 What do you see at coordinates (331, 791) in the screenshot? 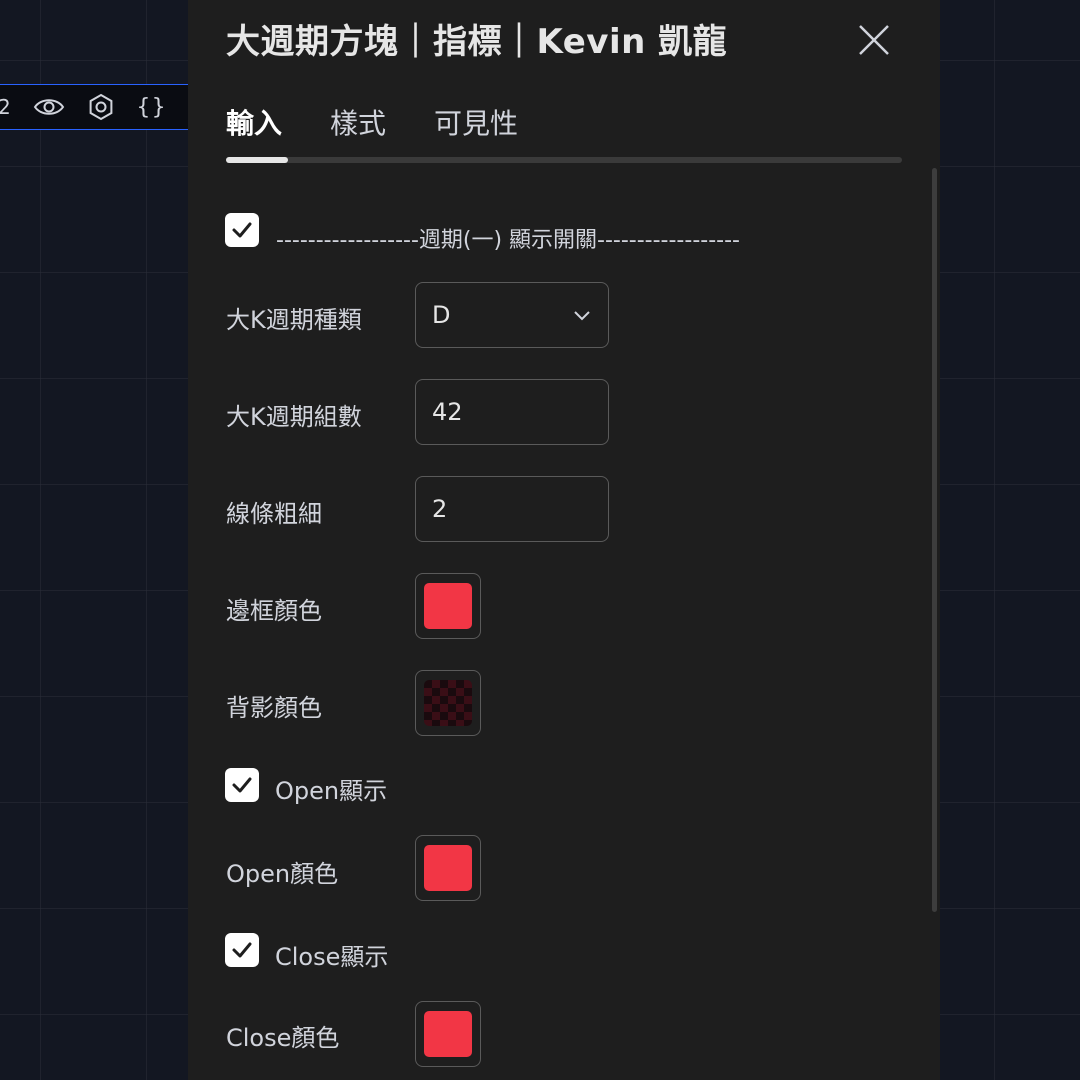
I see `open-show-label: Open顯示` at bounding box center [331, 791].